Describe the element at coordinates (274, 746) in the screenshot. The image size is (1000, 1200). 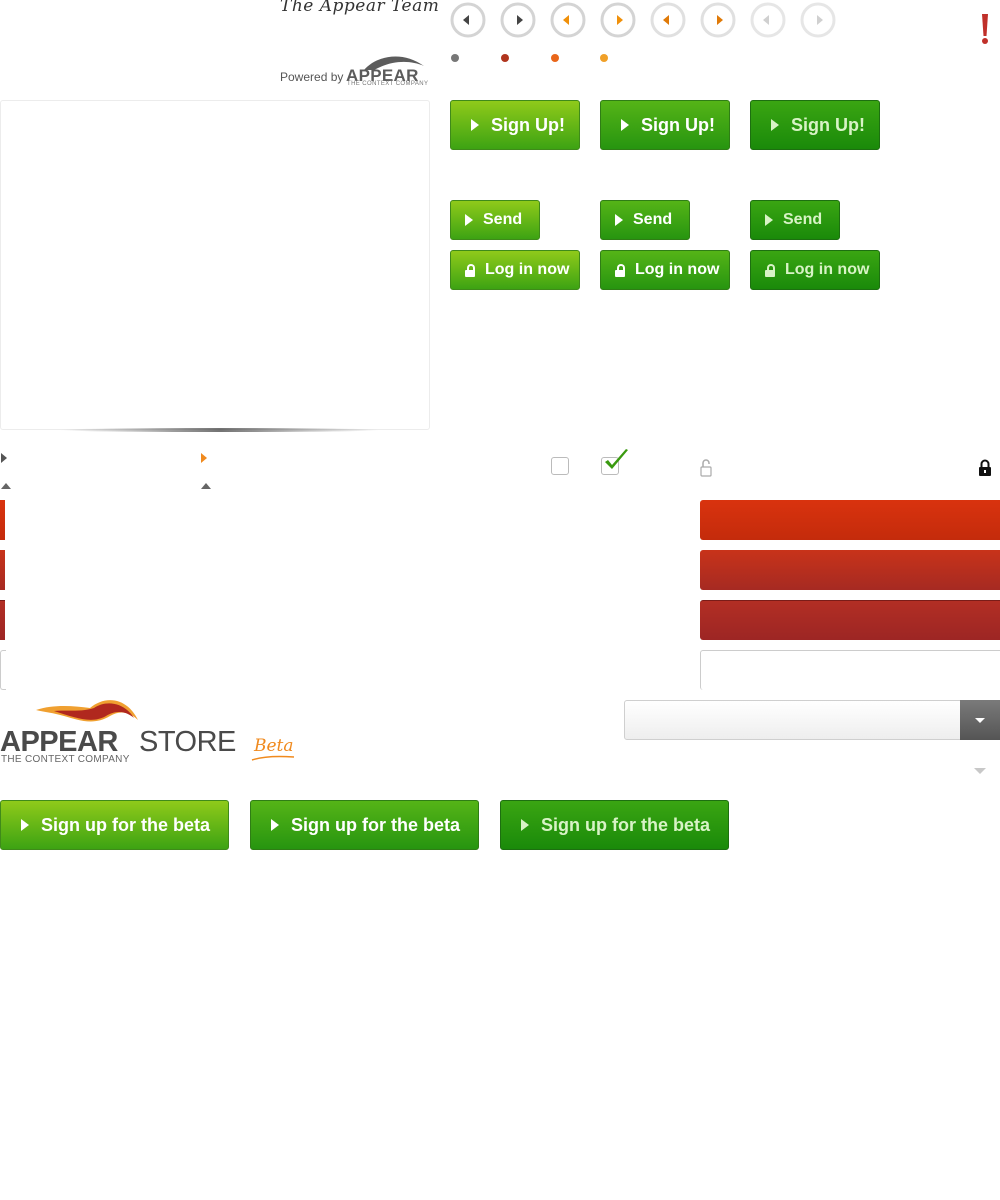
I see `store-logo-beta: Beta` at that location.